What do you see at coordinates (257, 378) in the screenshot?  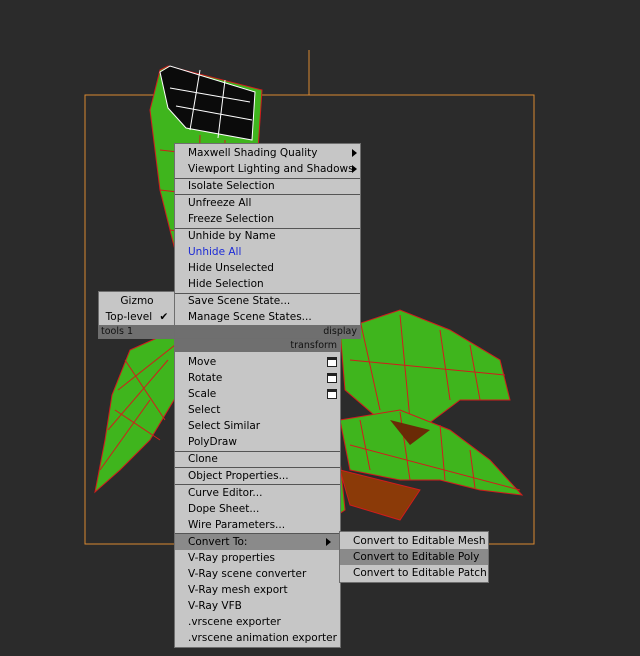 I see `menu-item-rotate: Rotate` at bounding box center [257, 378].